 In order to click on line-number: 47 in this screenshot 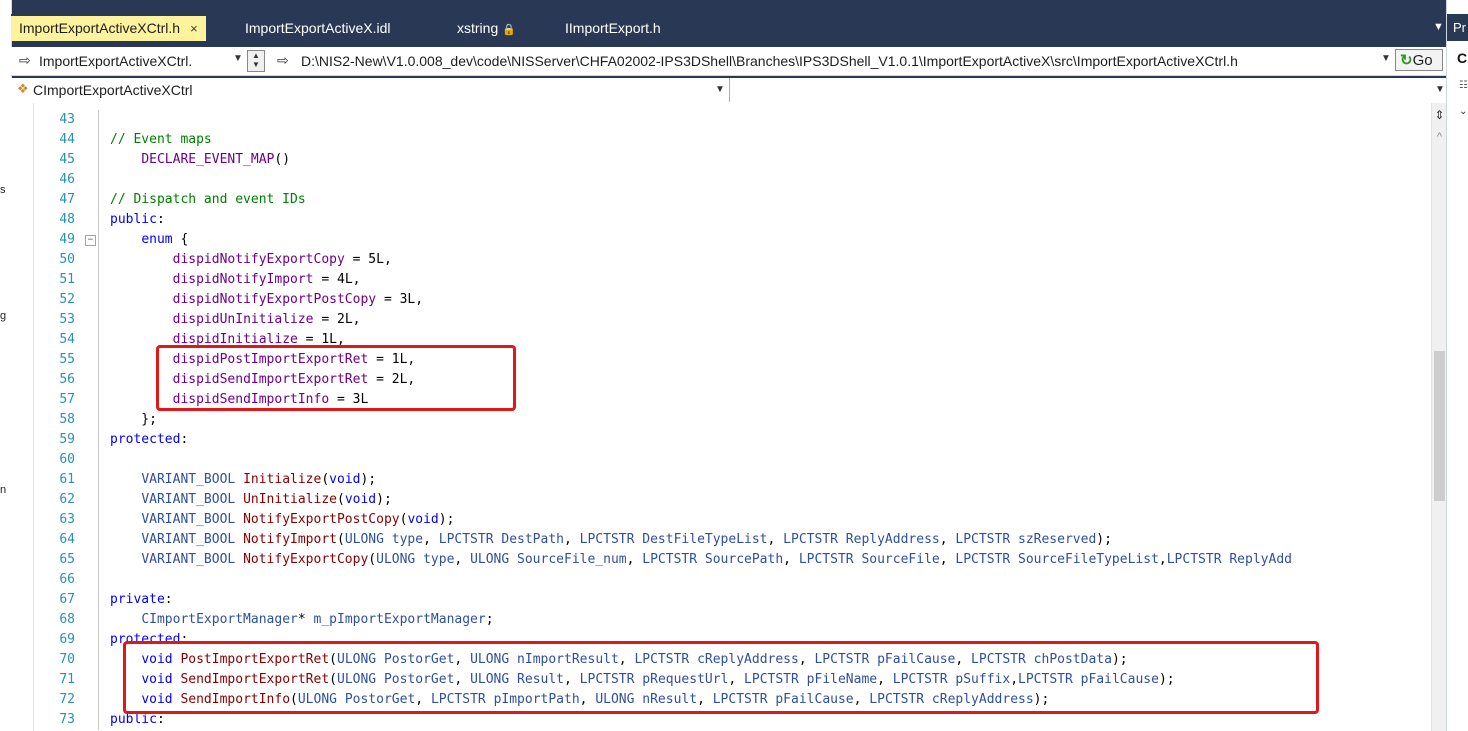, I will do `click(67, 199)`.